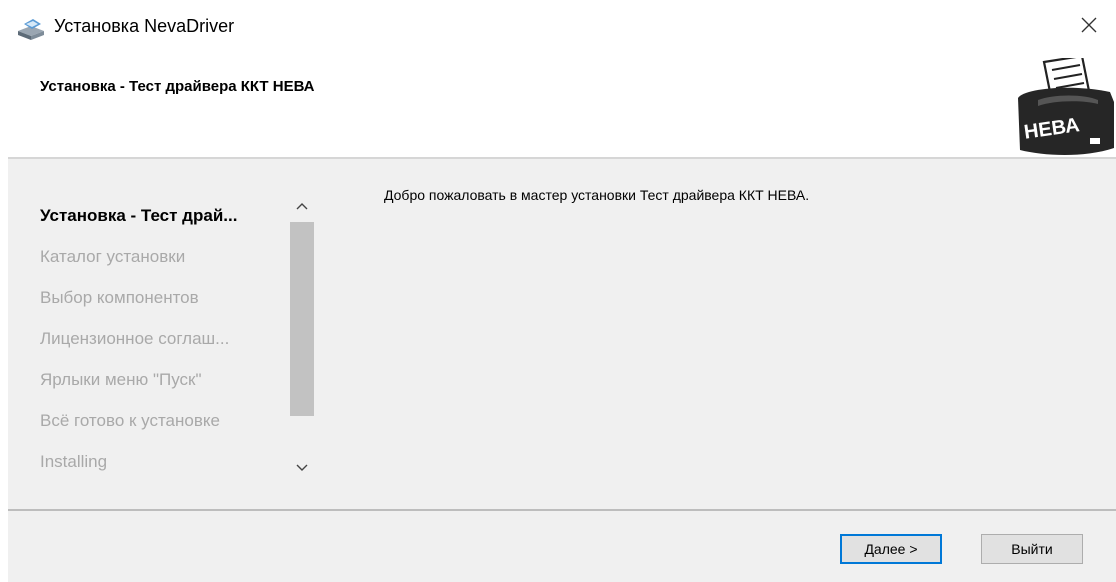 This screenshot has height=582, width=1116. Describe the element at coordinates (119, 297) in the screenshot. I see `step-item-components: Выбор компонентов` at that location.